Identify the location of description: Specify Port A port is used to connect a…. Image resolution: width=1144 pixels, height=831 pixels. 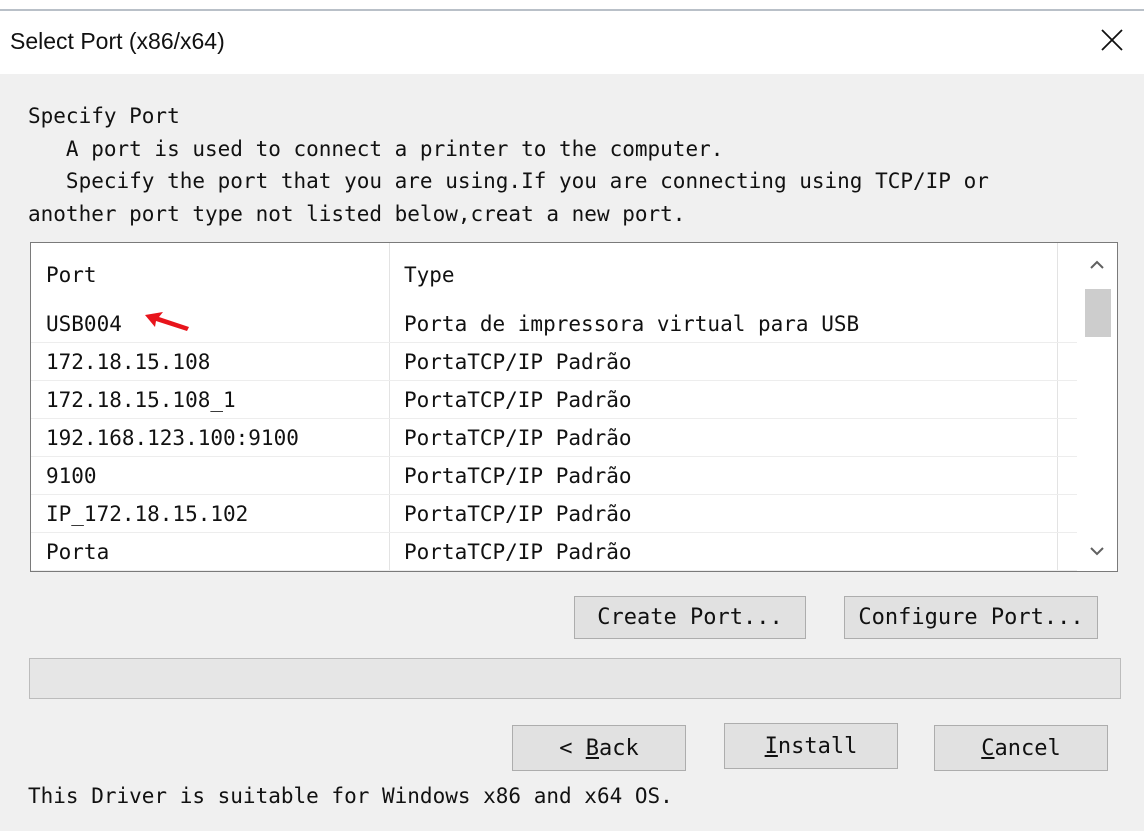
(508, 165).